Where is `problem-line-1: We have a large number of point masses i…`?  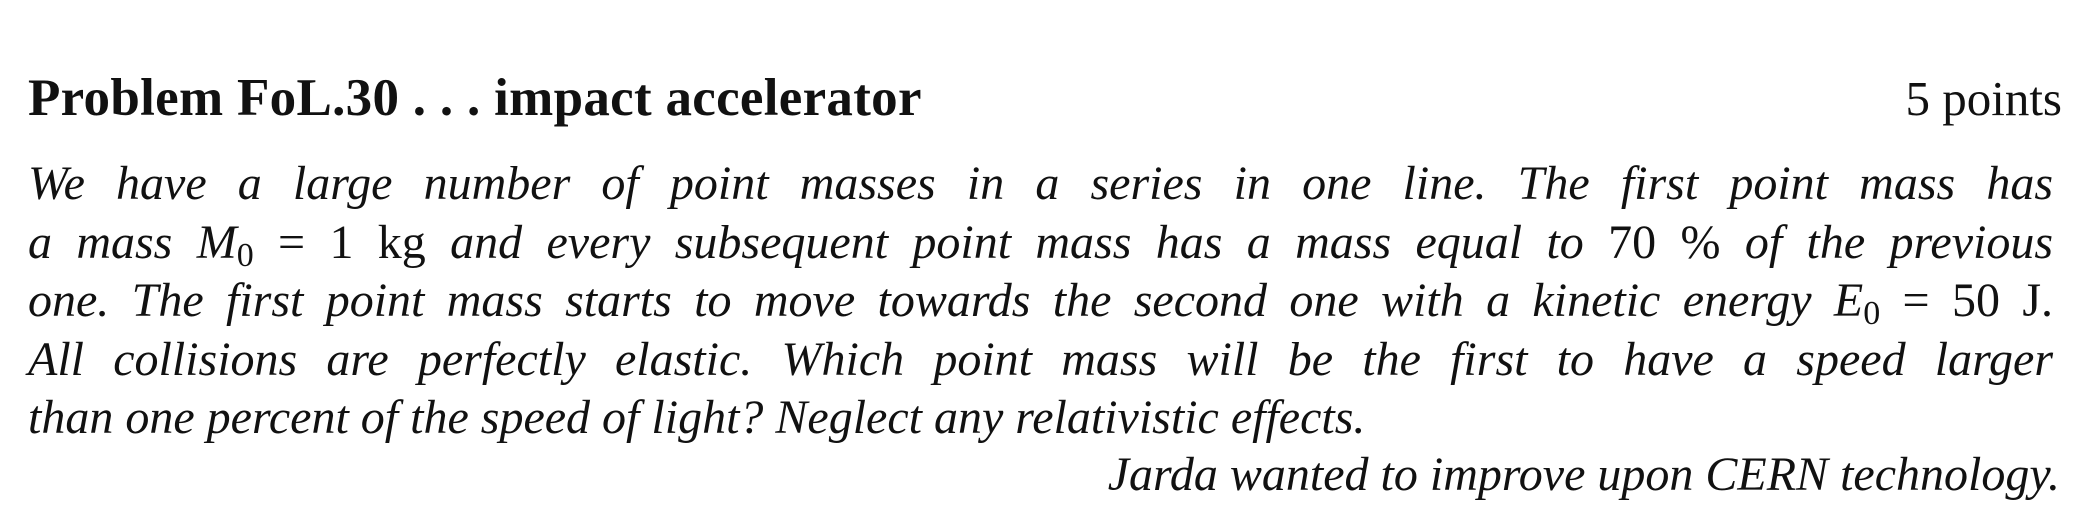 problem-line-1: We have a large number of point masses i… is located at coordinates (1040, 183).